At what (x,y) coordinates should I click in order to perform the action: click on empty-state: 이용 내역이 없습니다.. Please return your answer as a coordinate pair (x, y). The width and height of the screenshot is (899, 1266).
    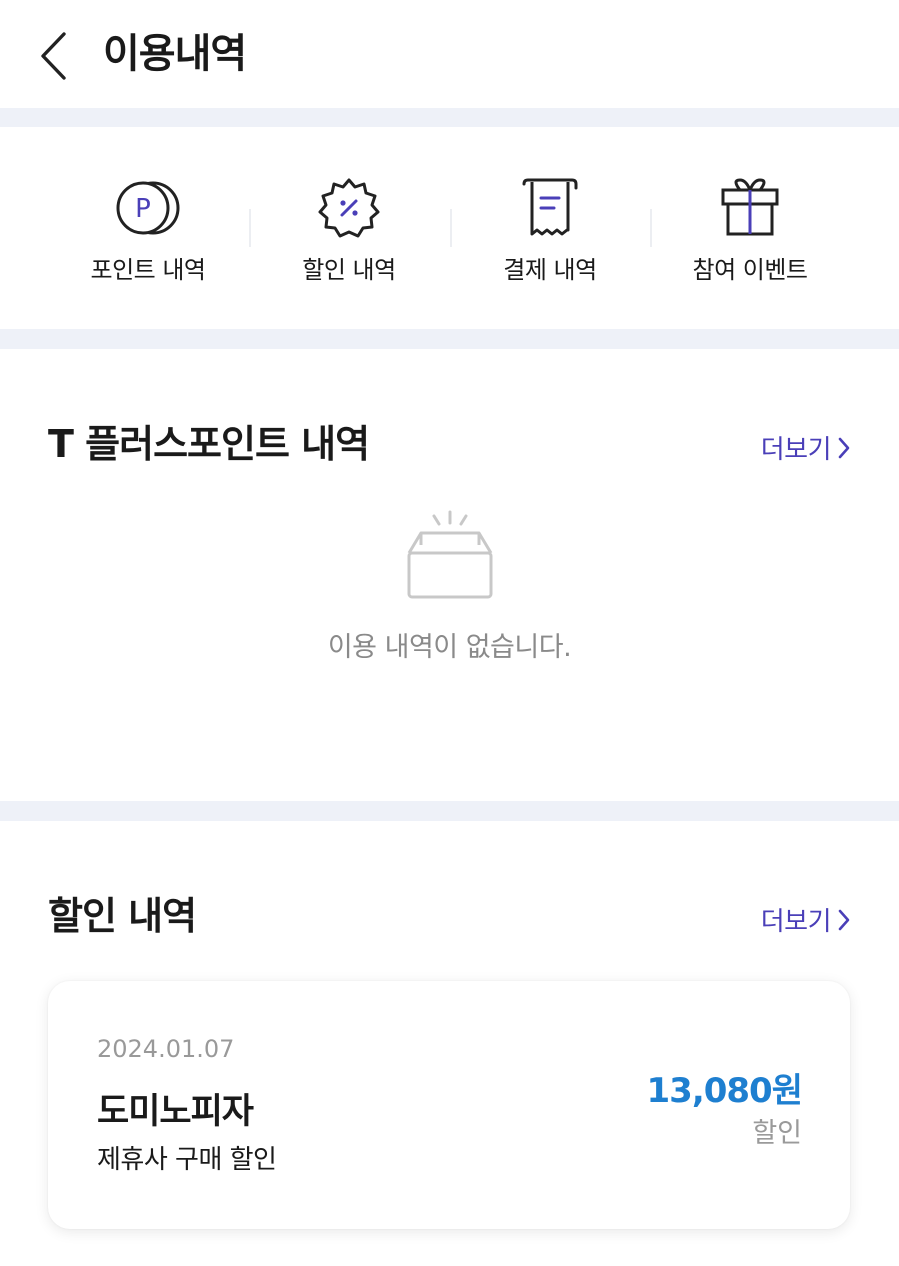
    Looking at the image, I should click on (449, 586).